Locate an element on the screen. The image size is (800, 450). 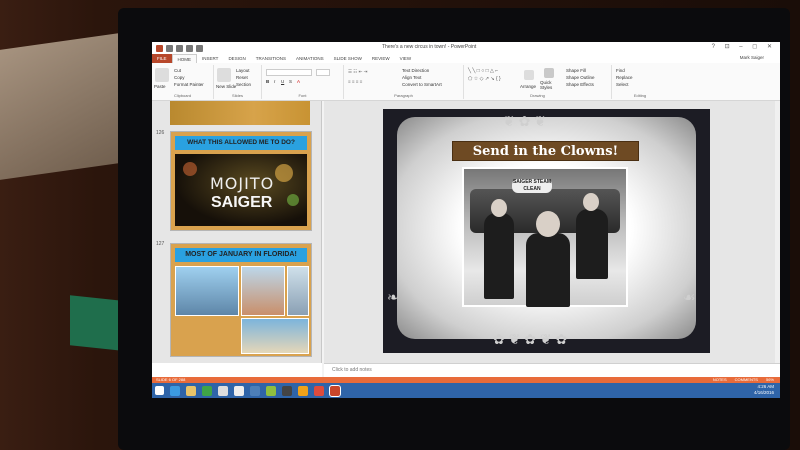
undo-icon is located at coordinates (179, 48).